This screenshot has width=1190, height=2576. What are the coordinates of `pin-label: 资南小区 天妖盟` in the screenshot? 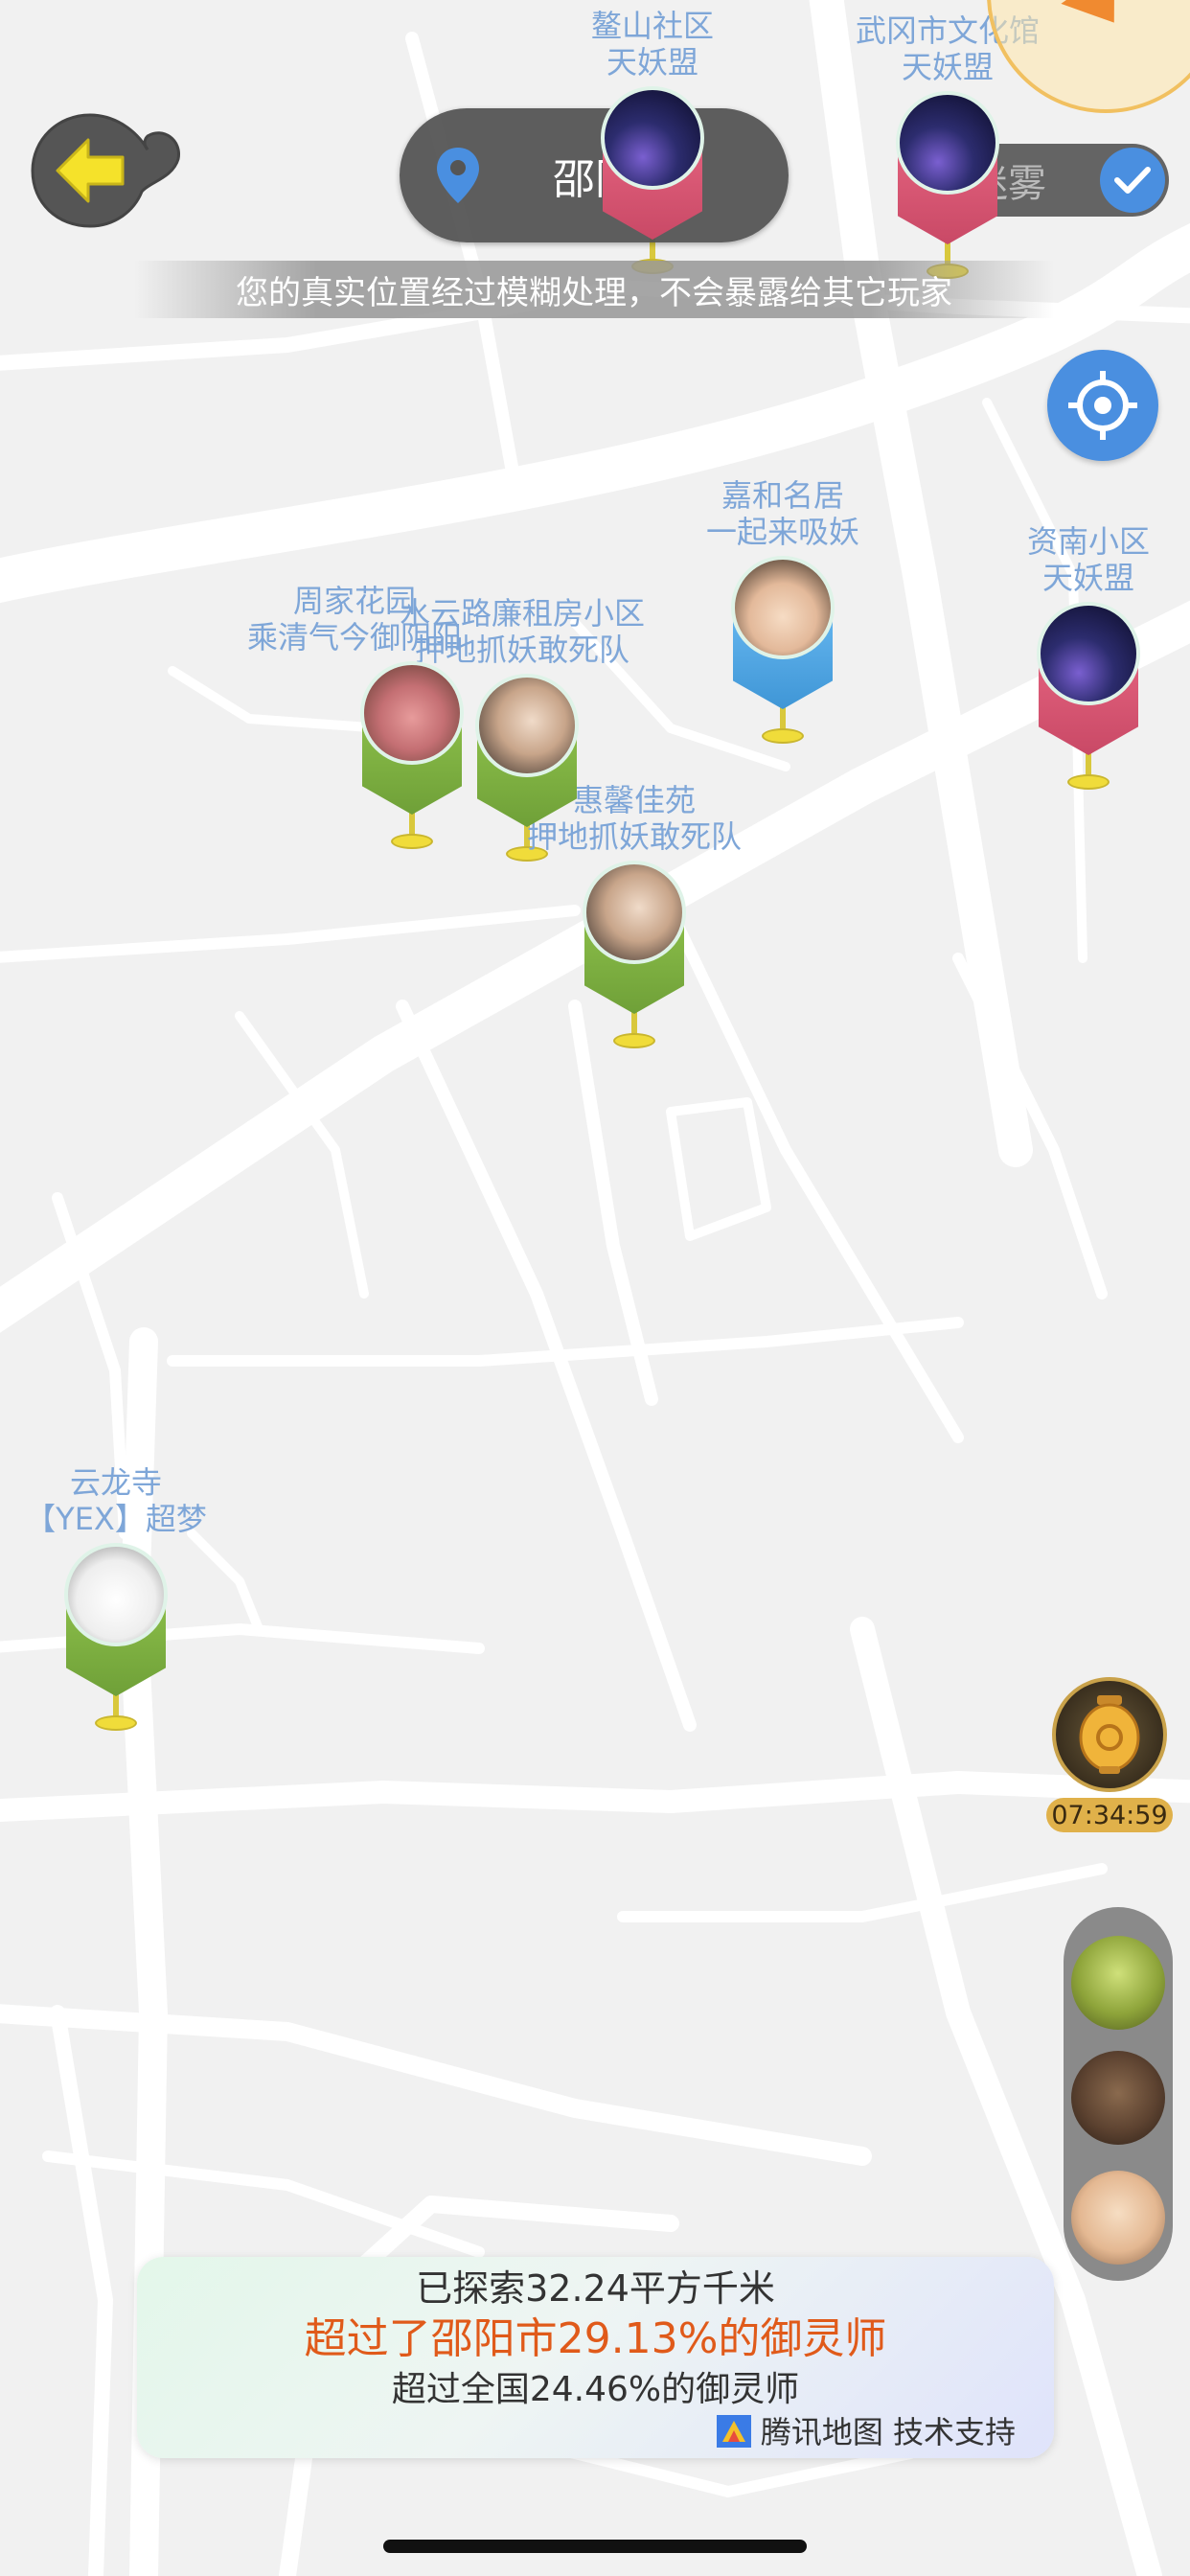 It's located at (1089, 559).